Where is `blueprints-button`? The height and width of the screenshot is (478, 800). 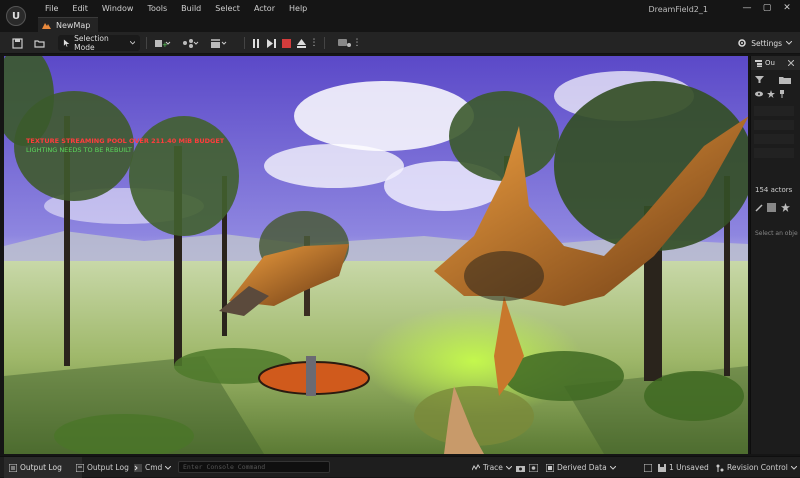 blueprints-button is located at coordinates (191, 43).